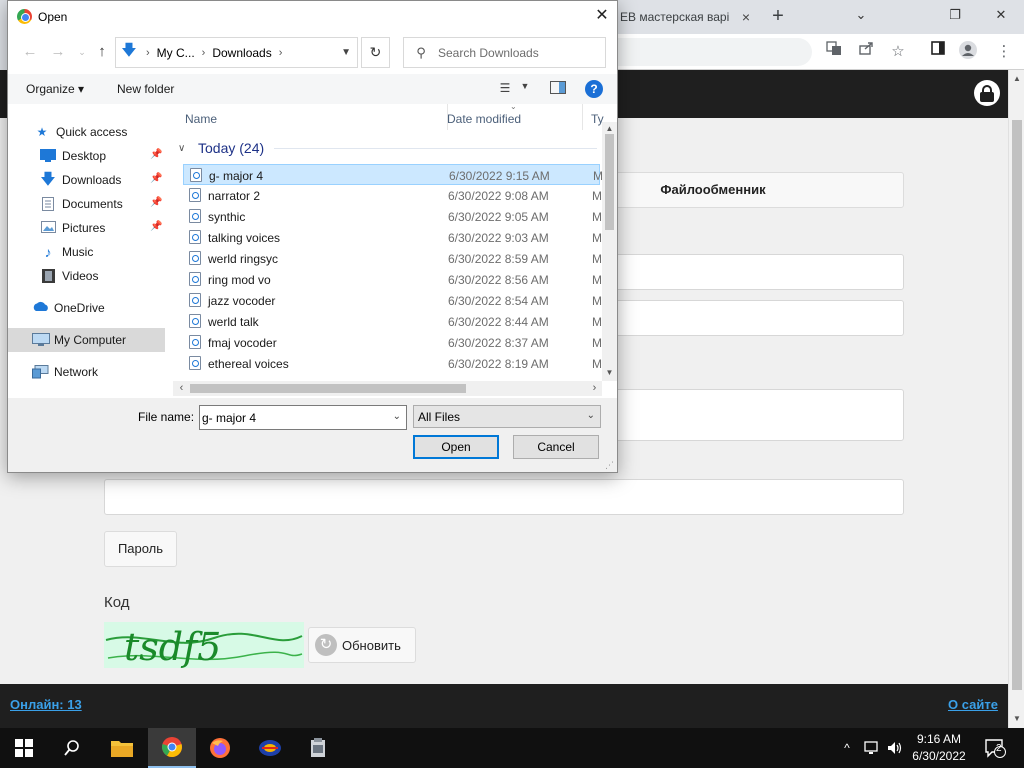 This screenshot has width=1024, height=768. I want to click on search-taskbar-button, so click(72, 748).